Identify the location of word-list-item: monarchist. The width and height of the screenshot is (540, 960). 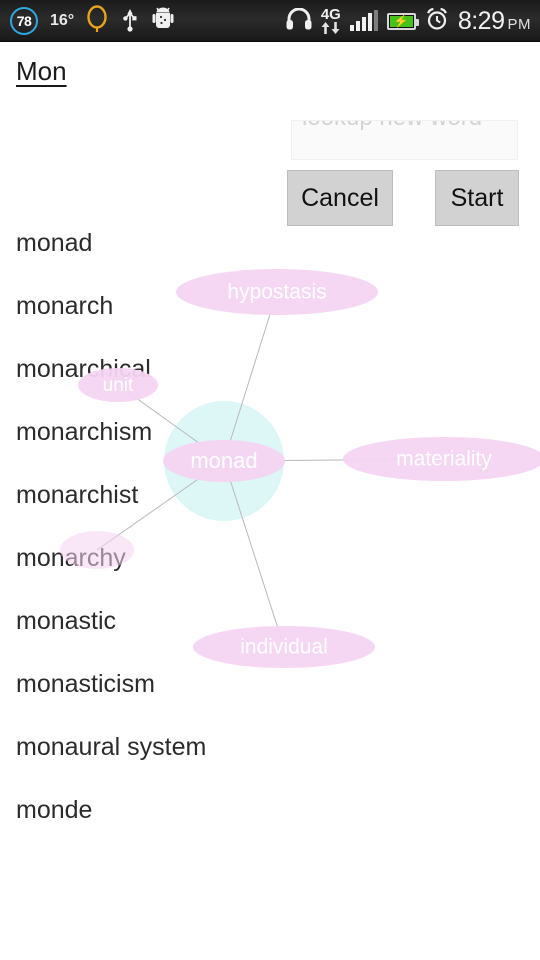
(270, 495).